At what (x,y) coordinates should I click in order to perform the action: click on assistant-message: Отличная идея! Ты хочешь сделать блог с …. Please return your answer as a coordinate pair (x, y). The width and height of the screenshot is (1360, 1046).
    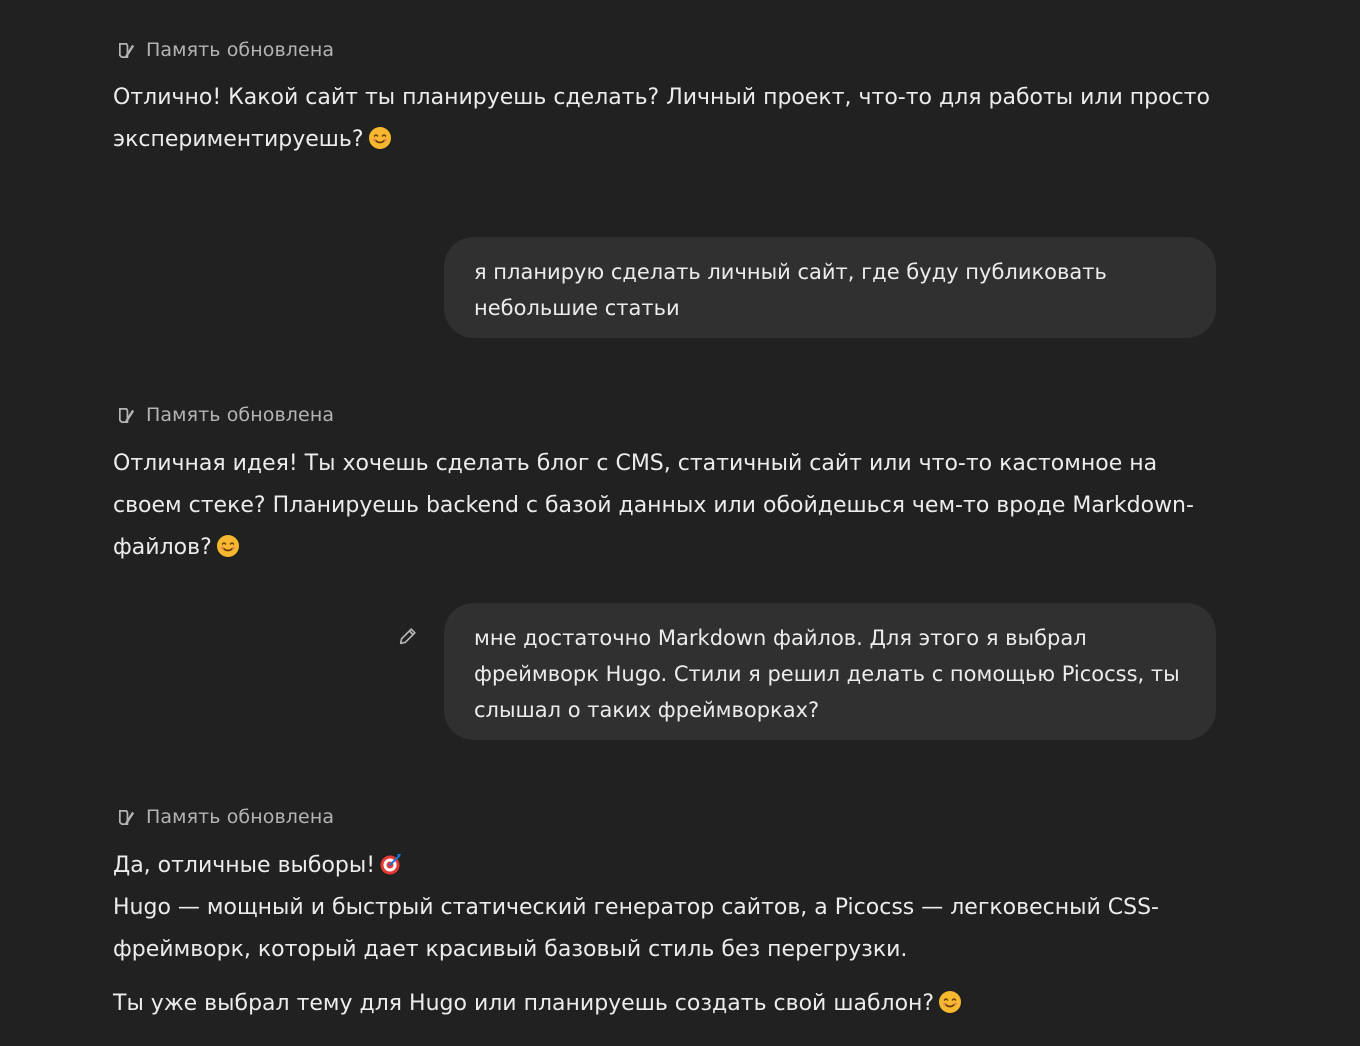
    Looking at the image, I should click on (668, 506).